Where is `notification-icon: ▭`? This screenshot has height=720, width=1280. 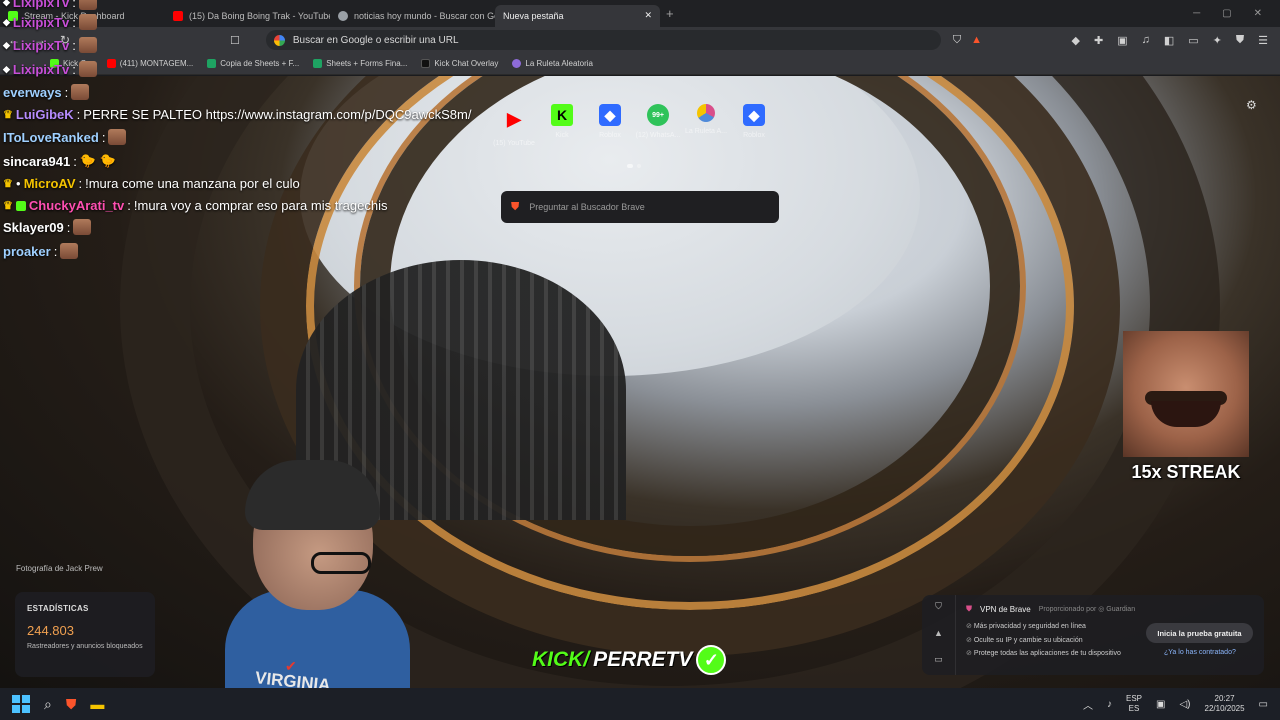 notification-icon: ▭ is located at coordinates (1263, 704).